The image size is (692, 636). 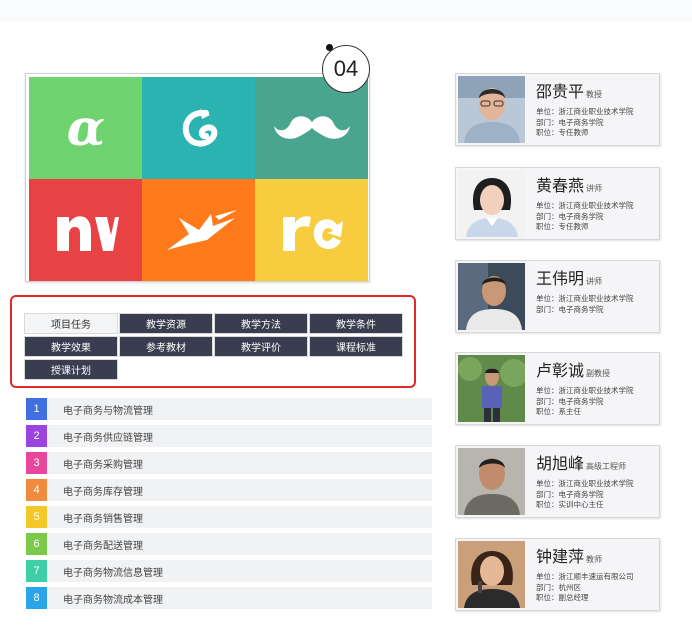 What do you see at coordinates (103, 465) in the screenshot?
I see `list-item-label: 电子商务采购管理` at bounding box center [103, 465].